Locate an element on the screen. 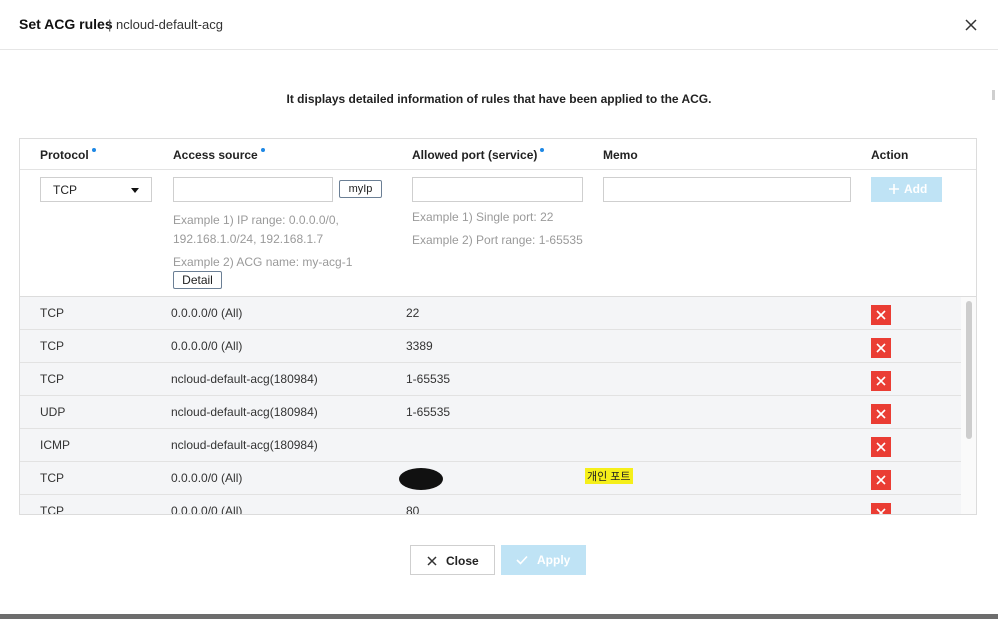  protocol-select-value: TCP is located at coordinates (65, 190).